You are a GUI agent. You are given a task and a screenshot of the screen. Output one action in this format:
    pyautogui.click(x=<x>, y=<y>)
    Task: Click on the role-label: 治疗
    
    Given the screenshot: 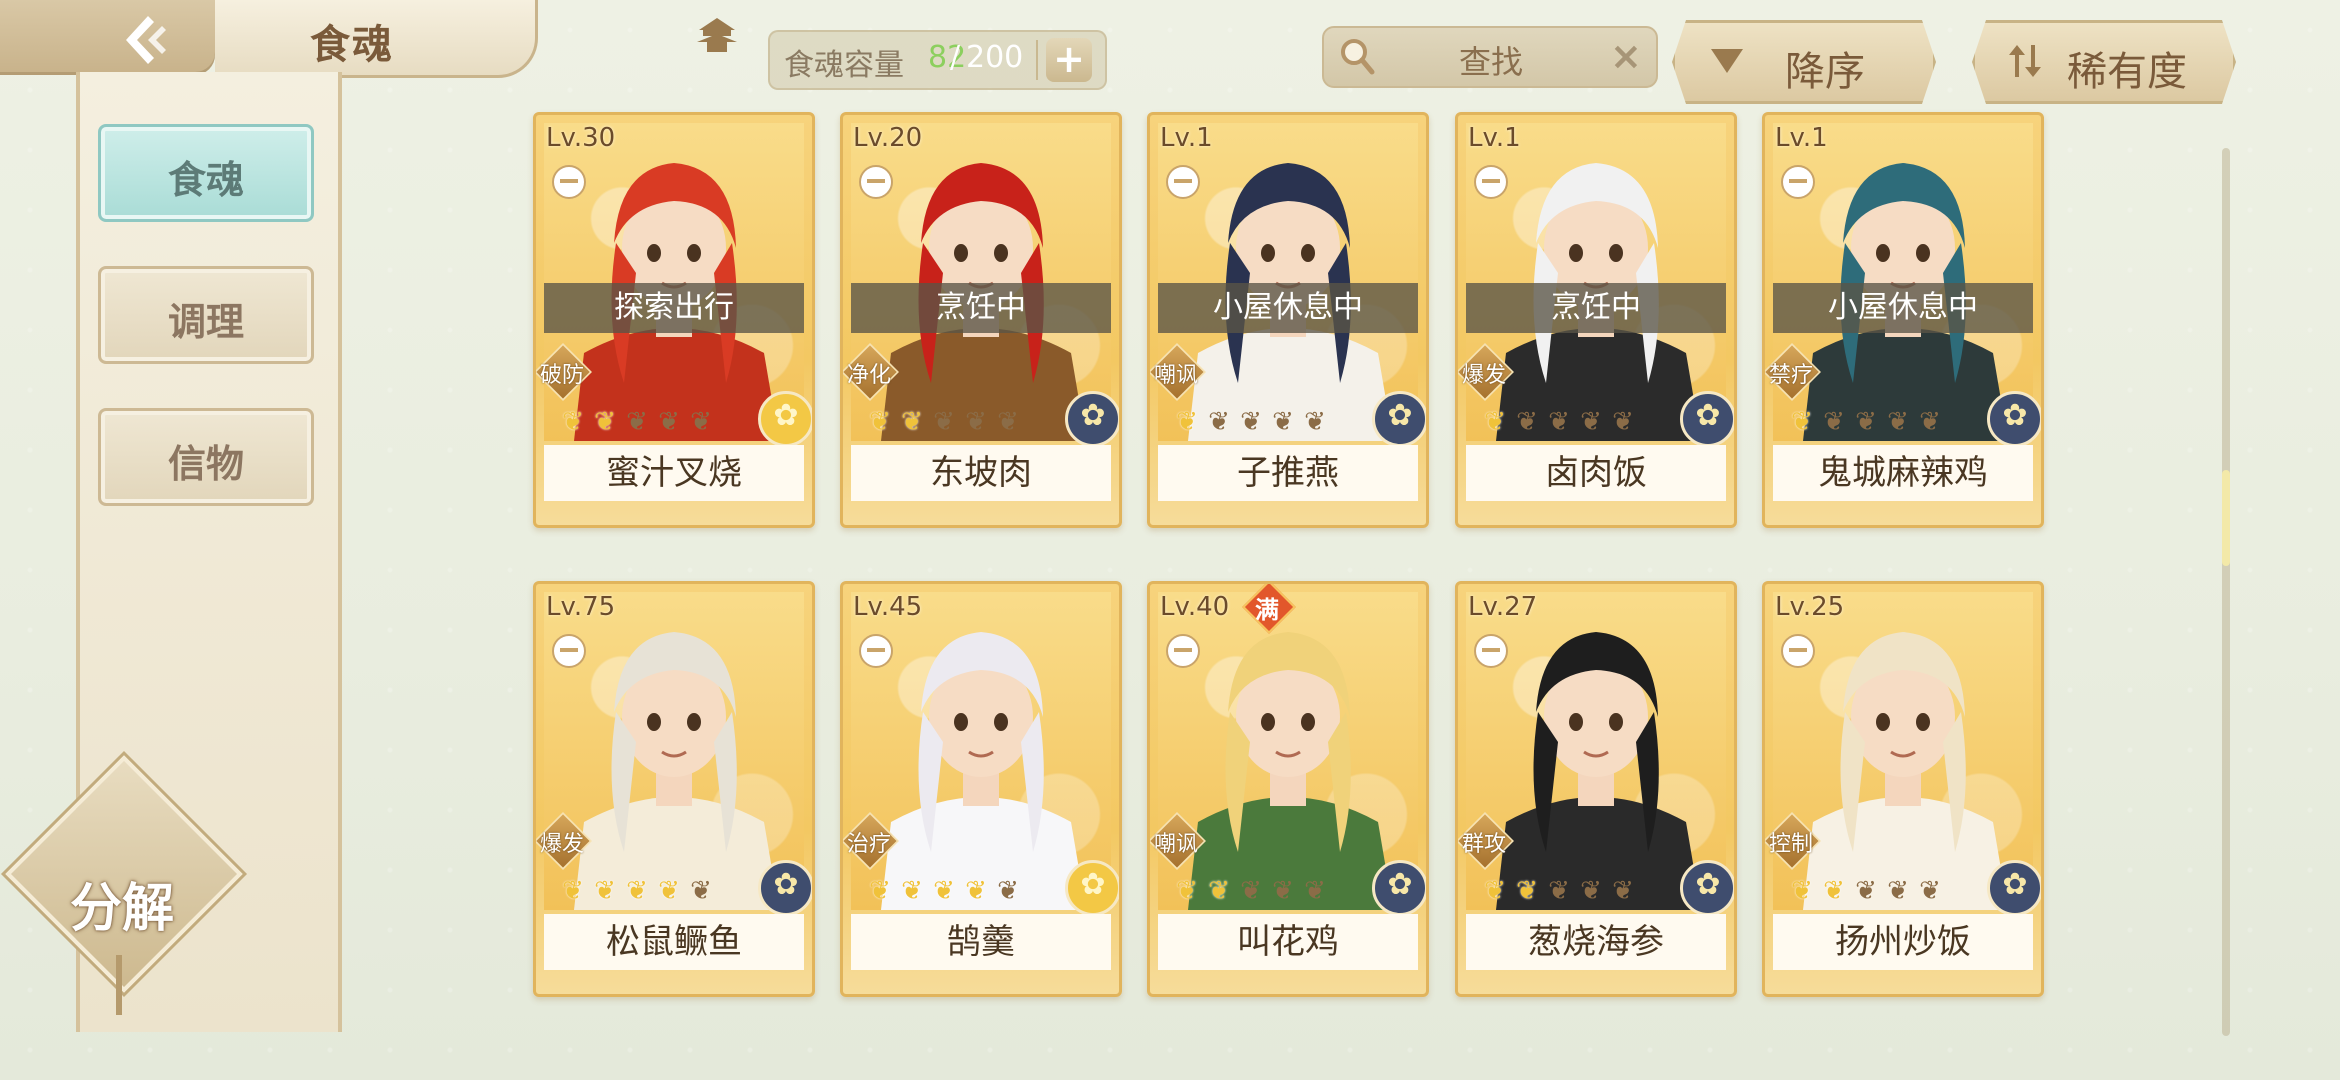 What is the action you would take?
    pyautogui.click(x=868, y=844)
    